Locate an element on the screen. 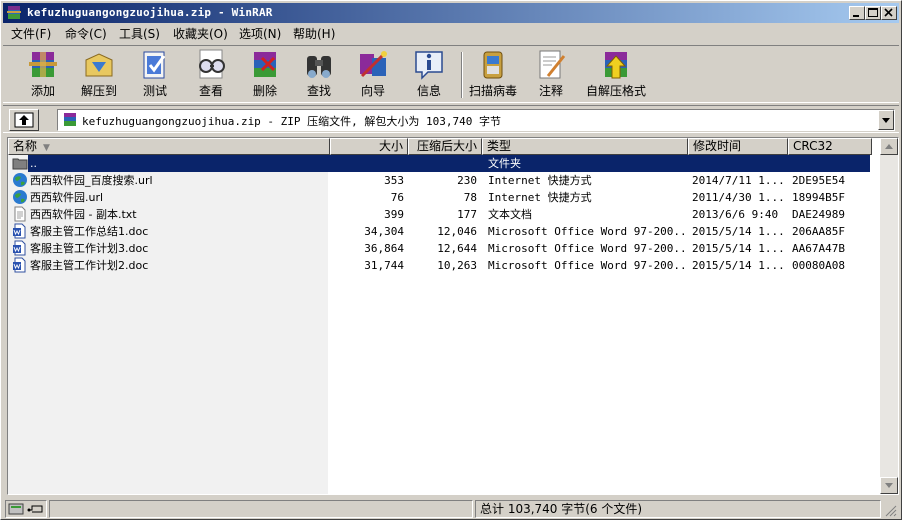 Image resolution: width=902 pixels, height=520 pixels. scroll-down-icon is located at coordinates (889, 485).